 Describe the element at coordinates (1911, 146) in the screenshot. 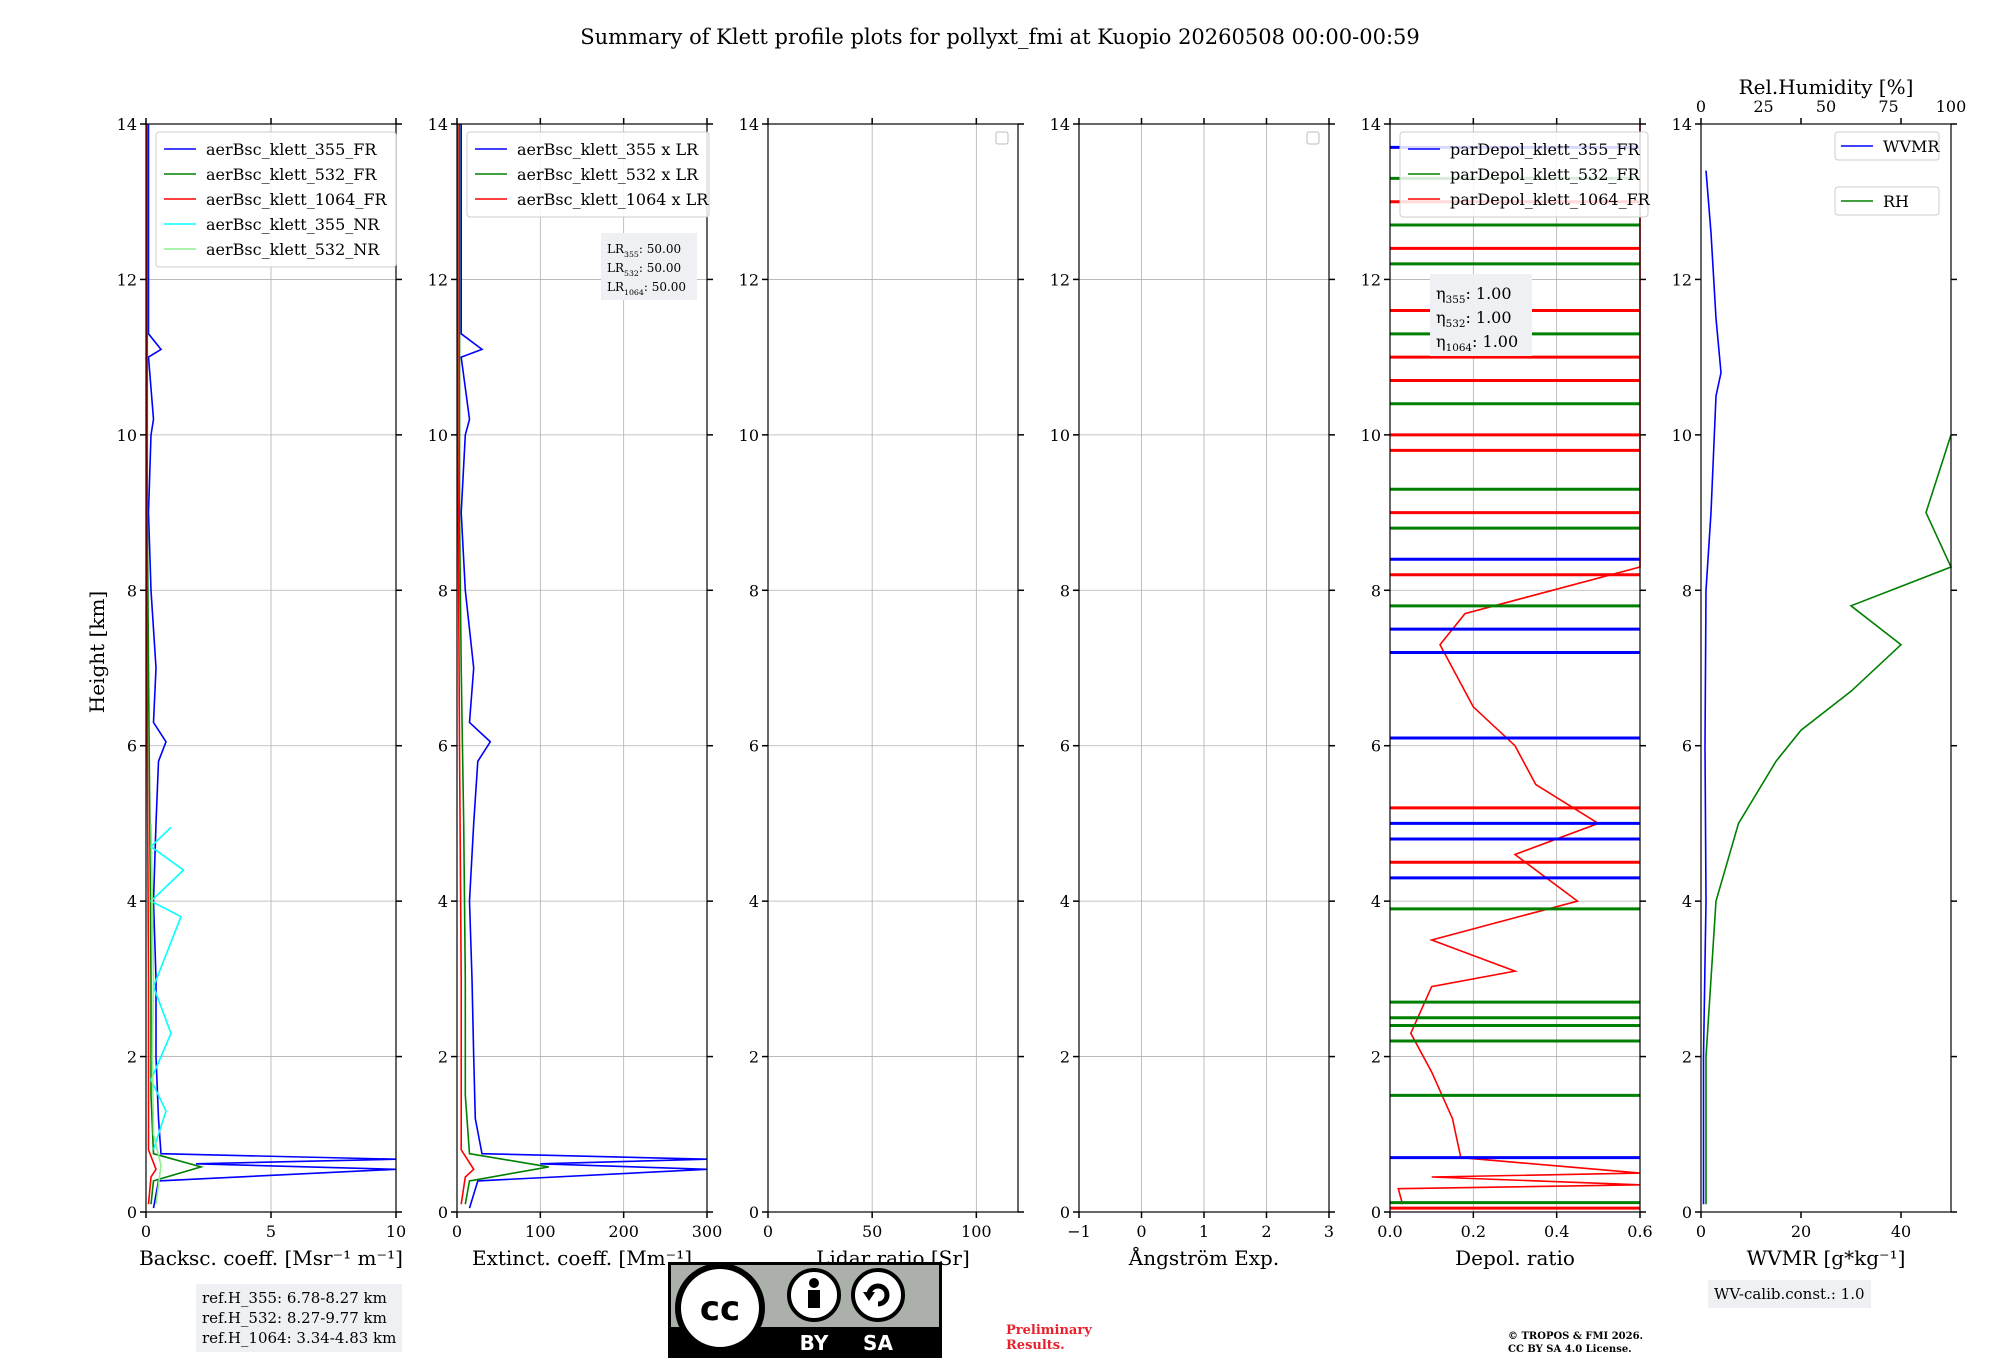

I see `legend-label: WVMR` at that location.